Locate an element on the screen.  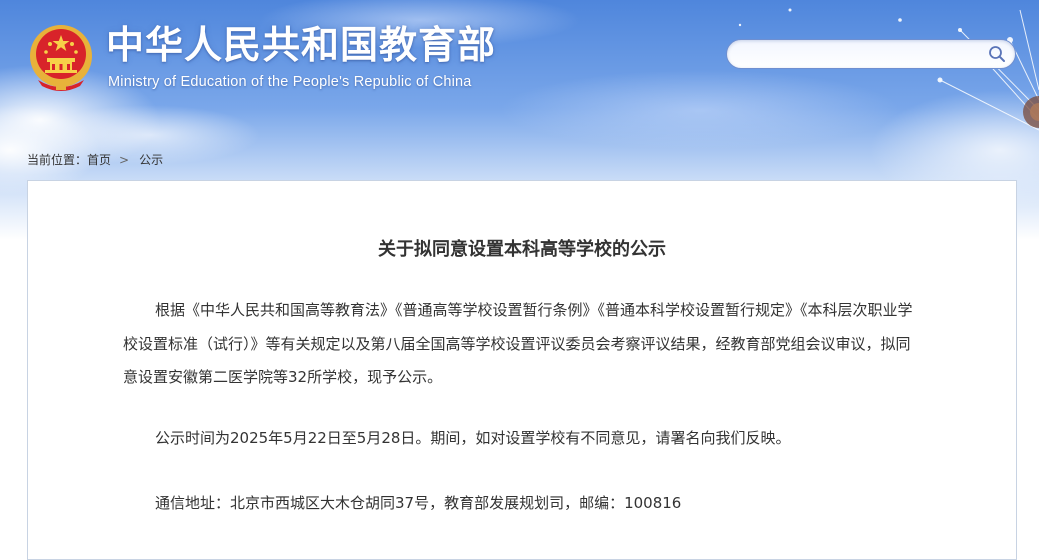
breadcrumb: 当前位置：首页 > 公示 is located at coordinates (95, 159).